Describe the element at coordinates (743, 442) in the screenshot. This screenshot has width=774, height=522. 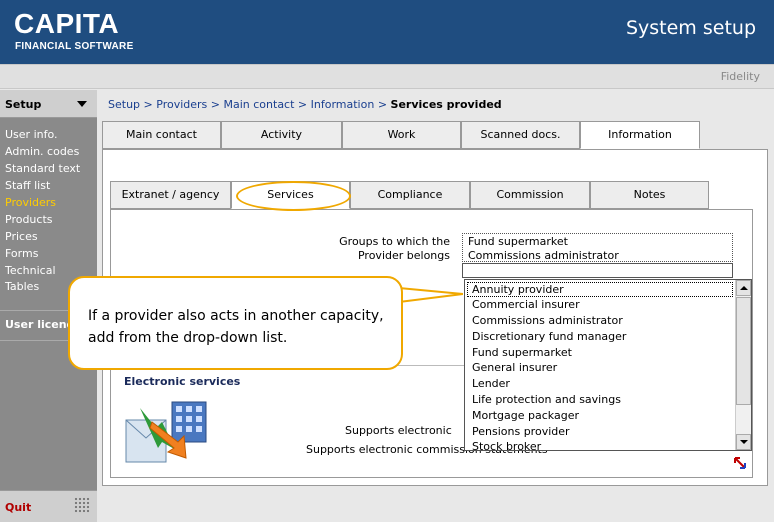
I see `scroll-down-icon` at that location.